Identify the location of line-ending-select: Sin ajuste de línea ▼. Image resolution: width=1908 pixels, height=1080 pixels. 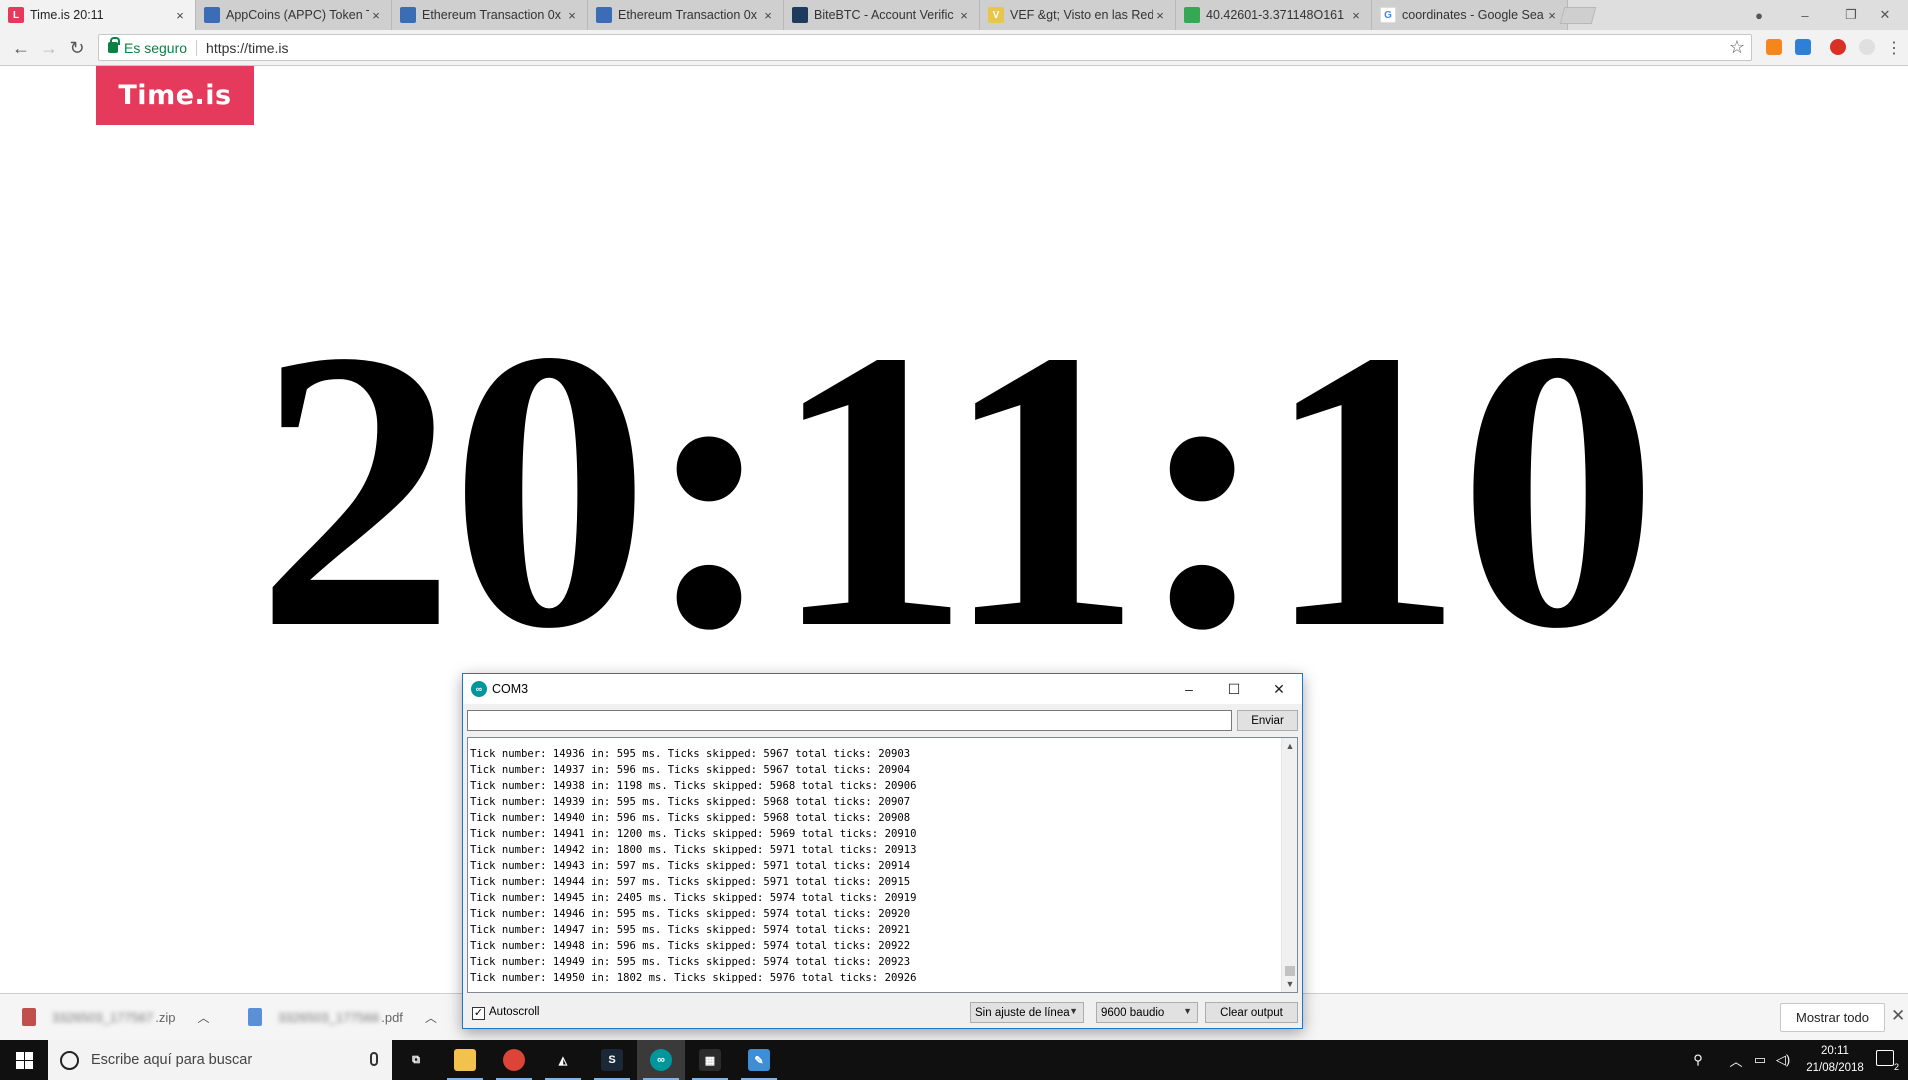
(1027, 1012).